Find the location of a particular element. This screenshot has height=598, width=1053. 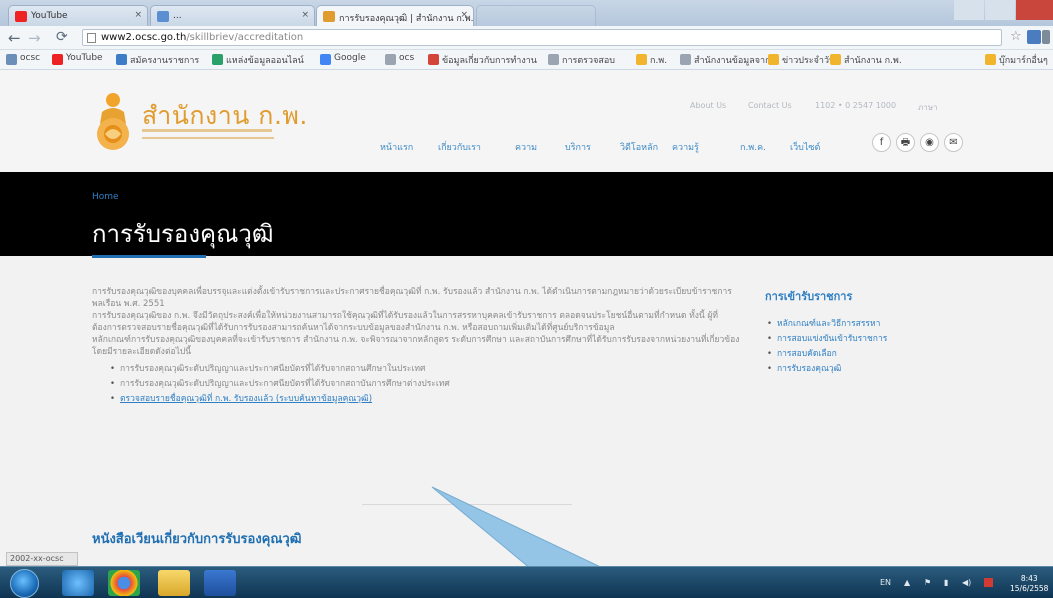

language-indicator: EN is located at coordinates (885, 582).